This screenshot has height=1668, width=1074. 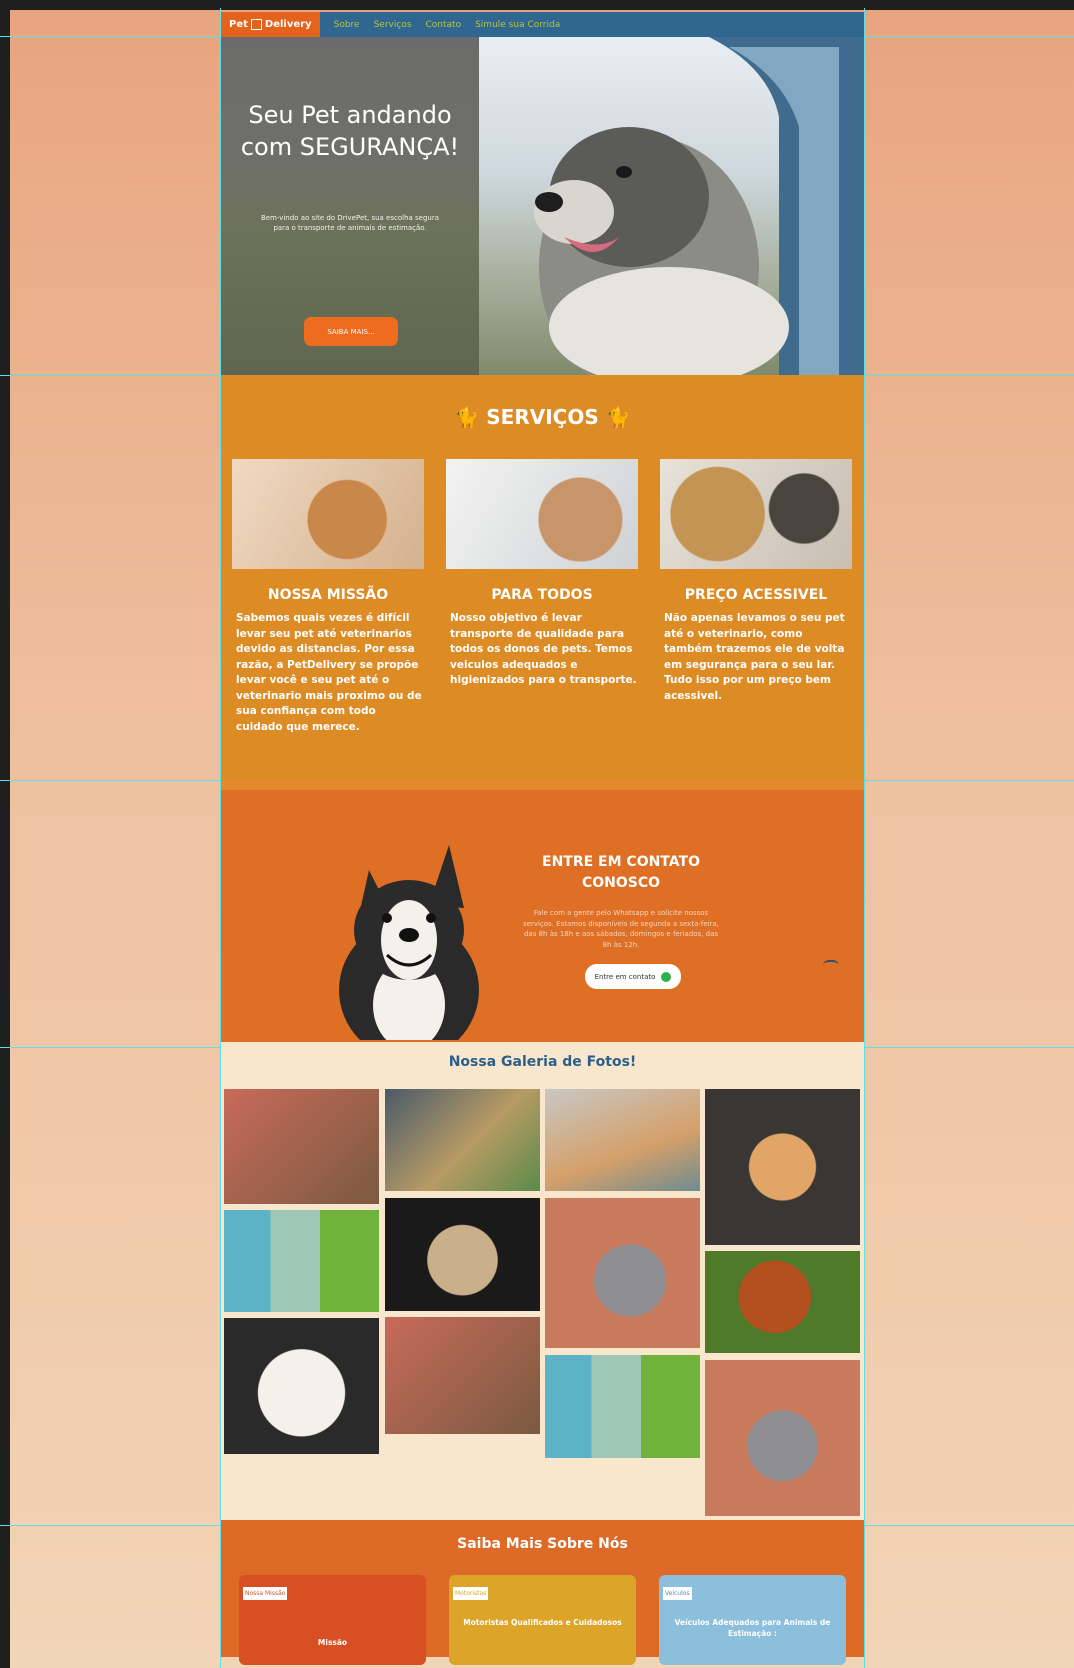 What do you see at coordinates (301, 1386) in the screenshot?
I see `gallery-photo-white-dog` at bounding box center [301, 1386].